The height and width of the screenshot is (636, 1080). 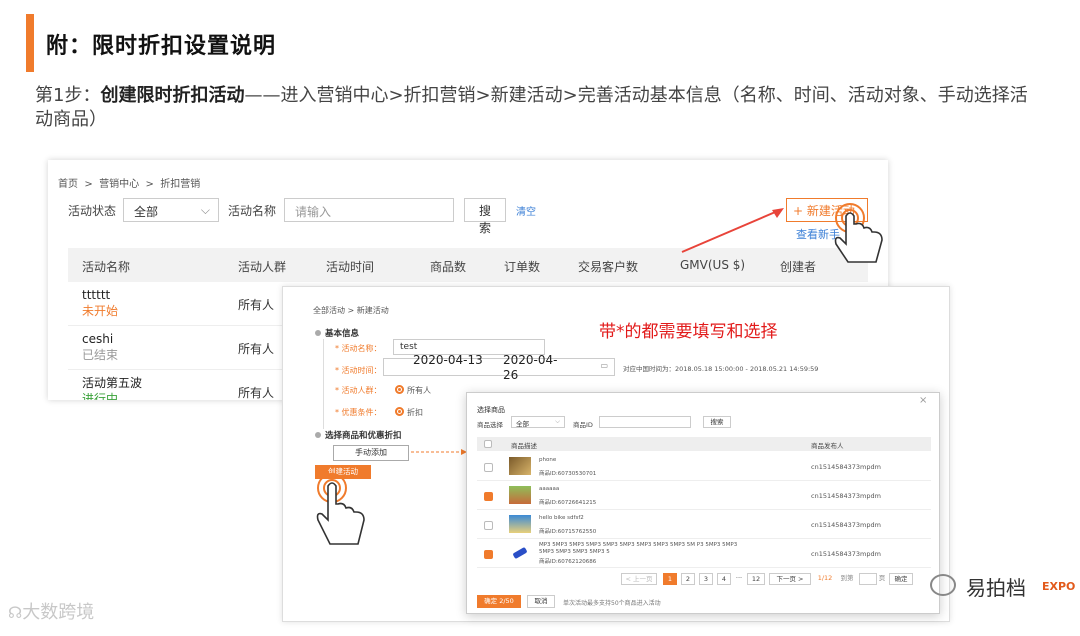 I want to click on prev-page-button: < 上一页, so click(x=639, y=579).